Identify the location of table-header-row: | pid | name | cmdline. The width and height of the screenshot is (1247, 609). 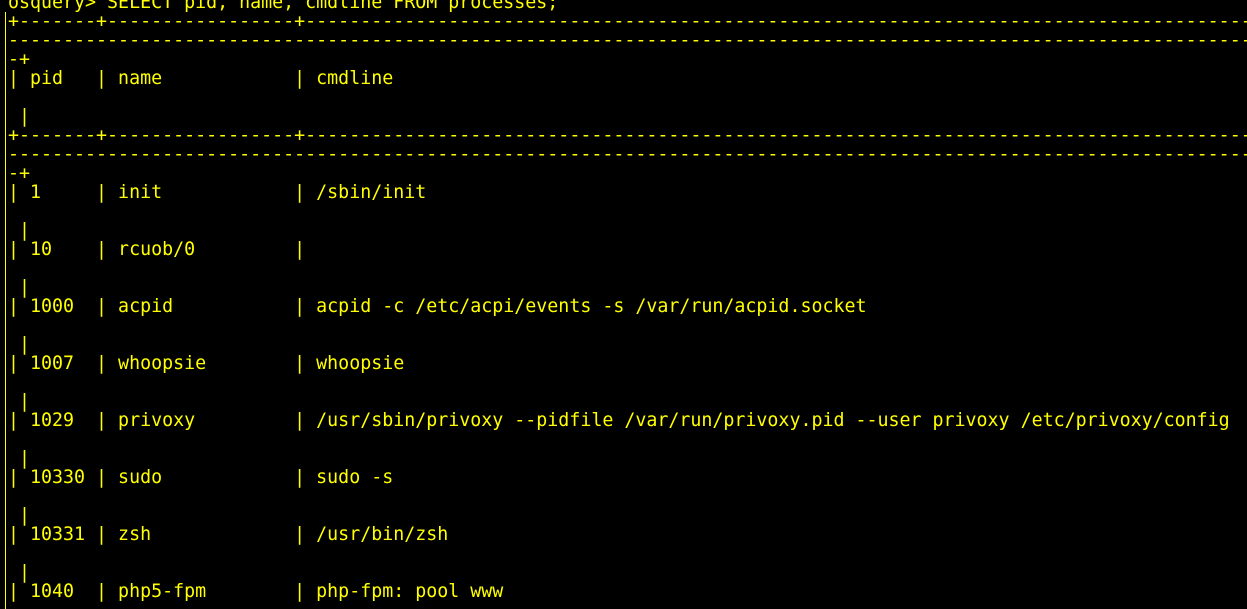
(201, 78).